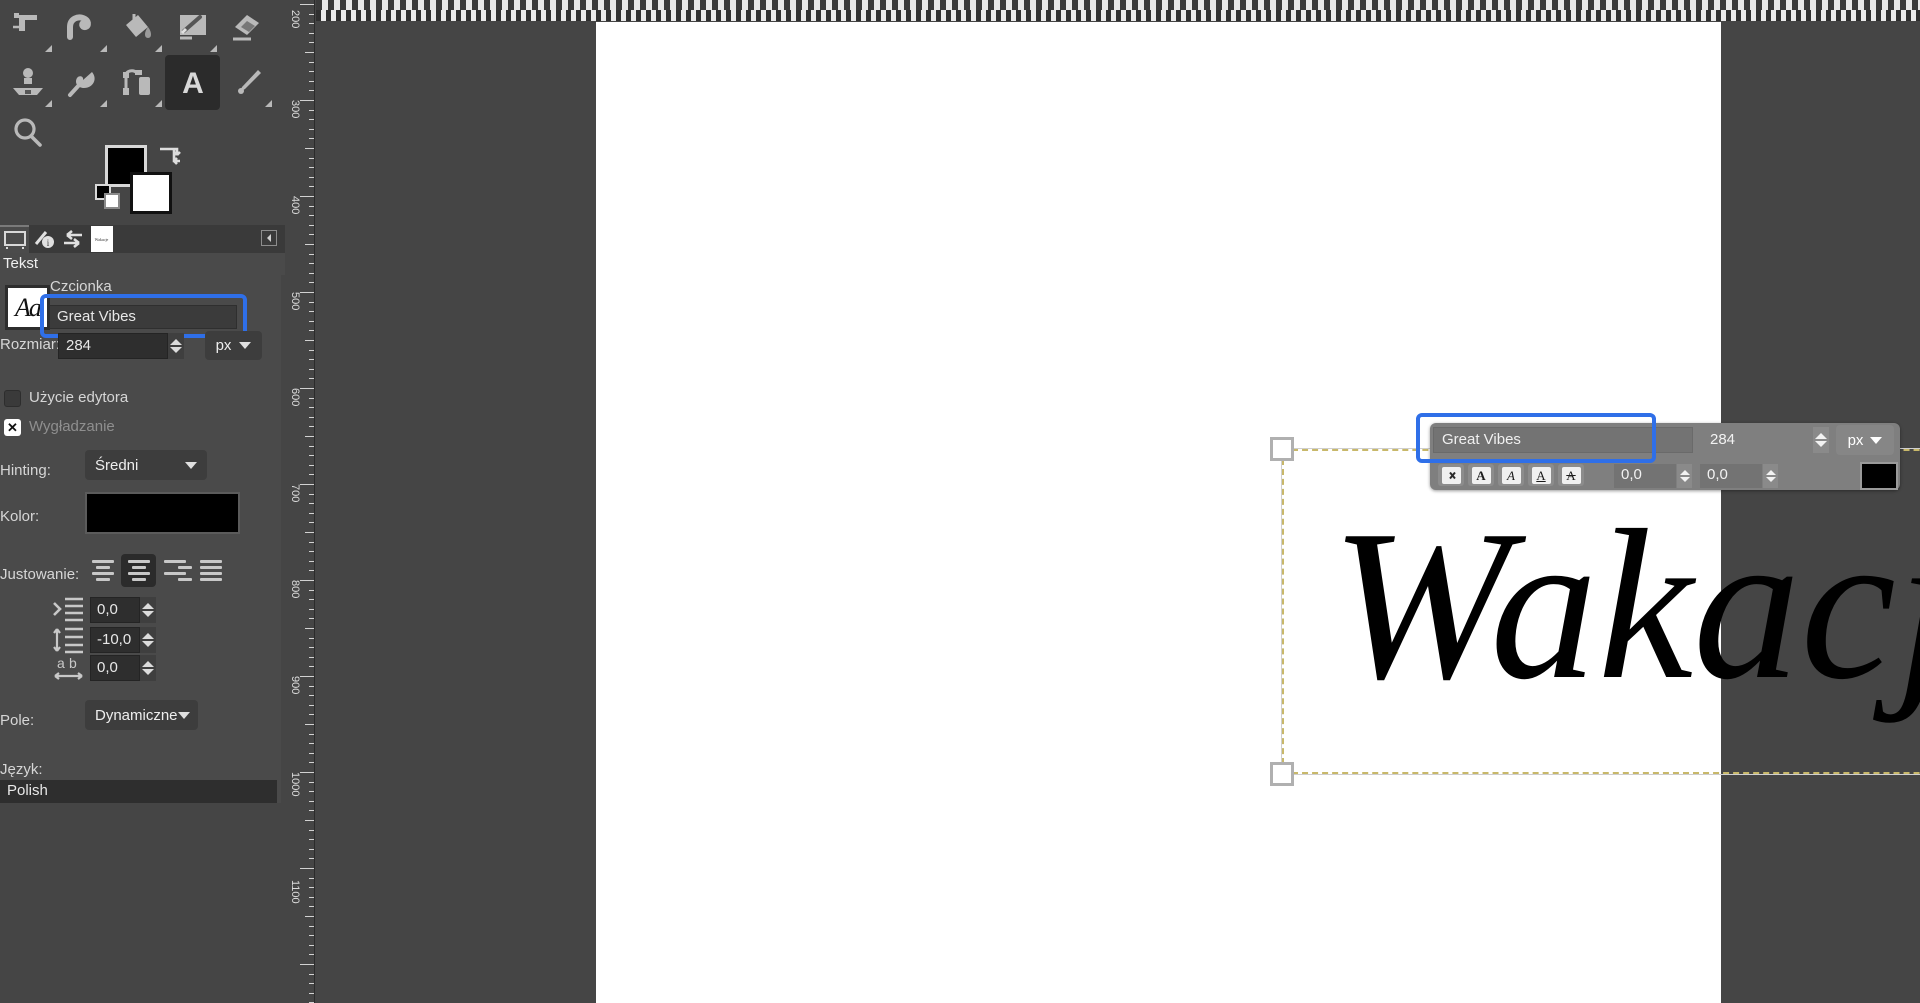  I want to click on color-picker-tool-button, so click(247, 82).